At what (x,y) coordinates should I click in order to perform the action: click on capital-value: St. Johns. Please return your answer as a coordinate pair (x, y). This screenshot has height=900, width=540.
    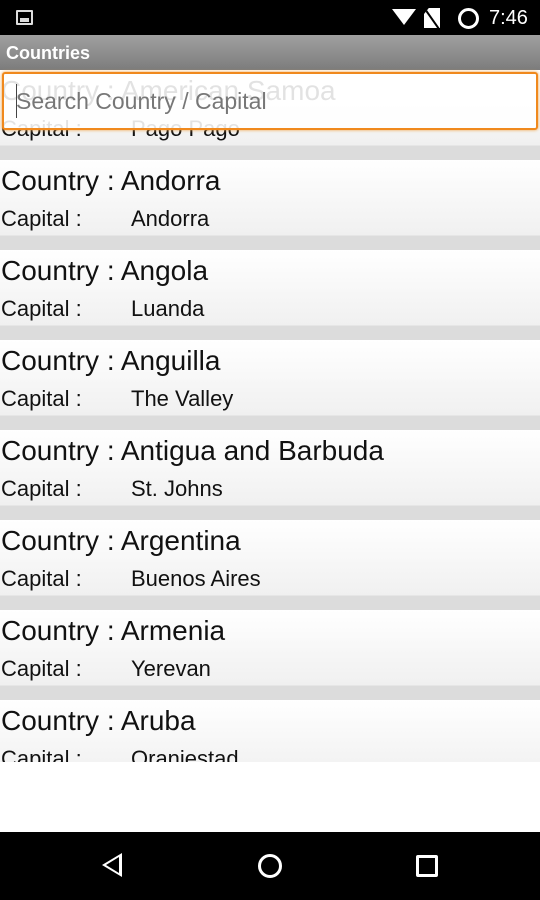
    Looking at the image, I should click on (177, 488).